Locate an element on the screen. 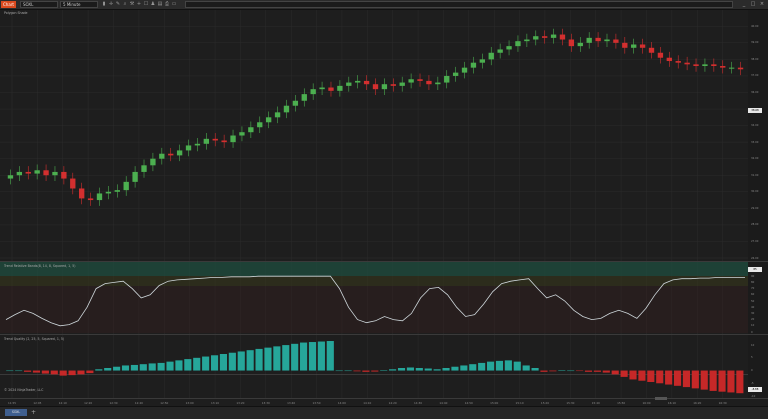  time-tick-label: 16:30 is located at coordinates (722, 403).